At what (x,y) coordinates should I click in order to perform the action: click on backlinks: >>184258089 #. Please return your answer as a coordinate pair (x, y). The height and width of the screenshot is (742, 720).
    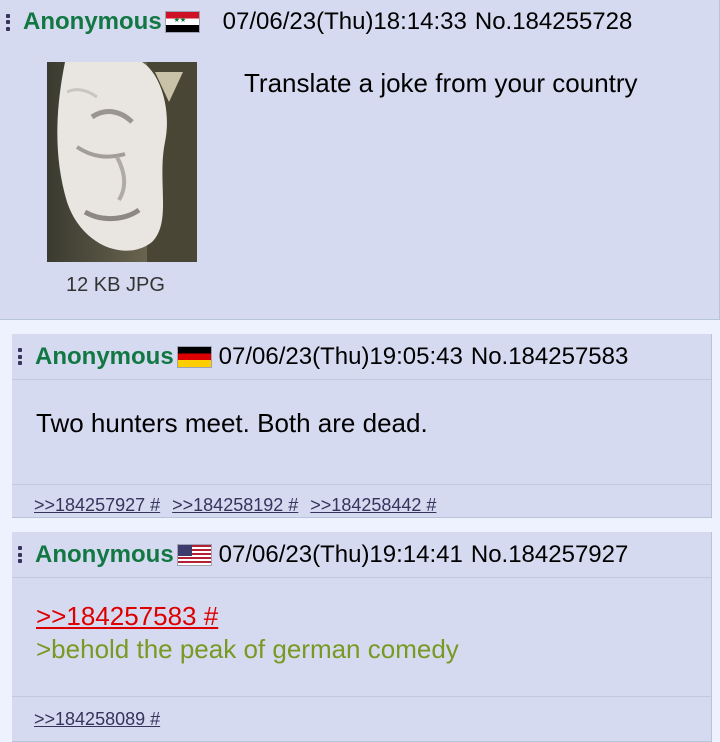
    Looking at the image, I should click on (361, 718).